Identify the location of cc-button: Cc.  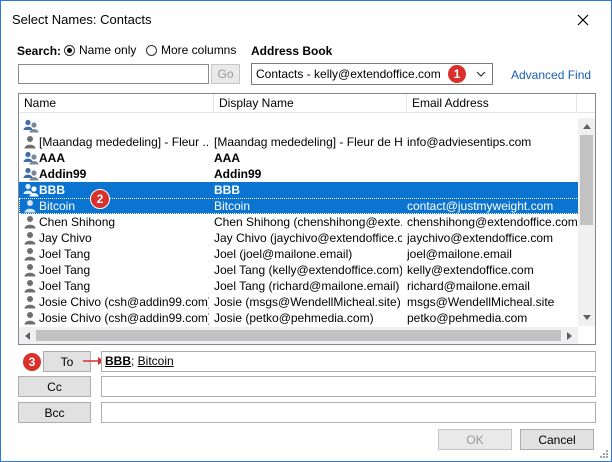
(54, 386).